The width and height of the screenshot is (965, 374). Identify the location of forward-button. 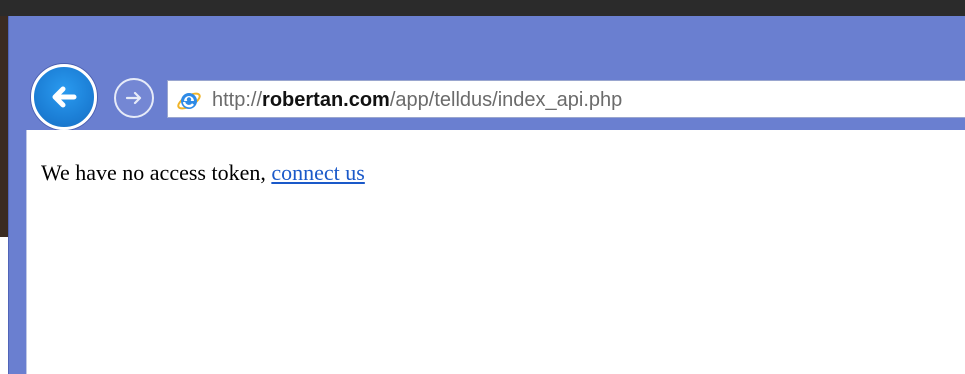
(134, 98).